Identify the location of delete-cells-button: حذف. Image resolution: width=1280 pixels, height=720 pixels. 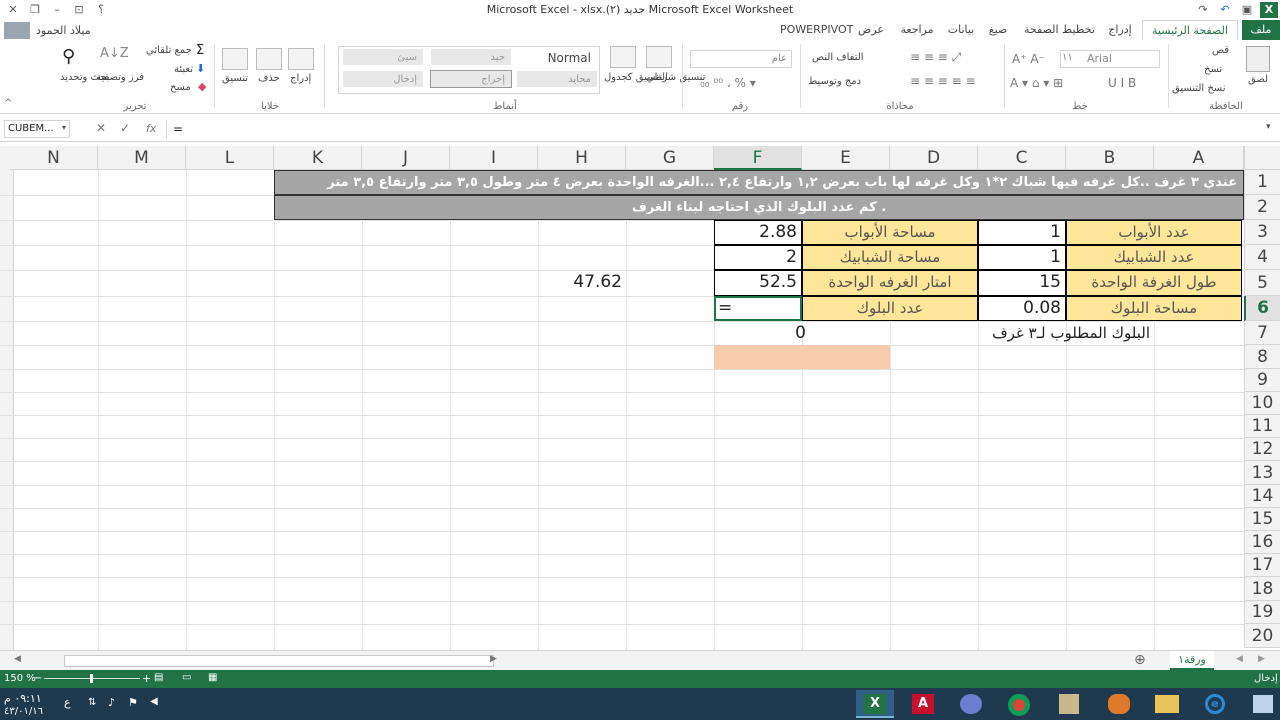
(269, 78).